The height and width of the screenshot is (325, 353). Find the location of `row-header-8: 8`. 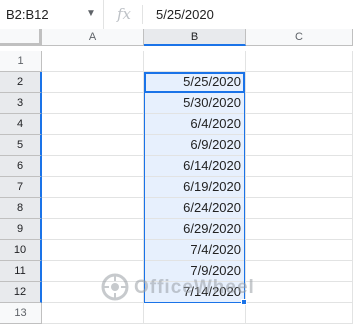

row-header-8: 8 is located at coordinates (21, 208).